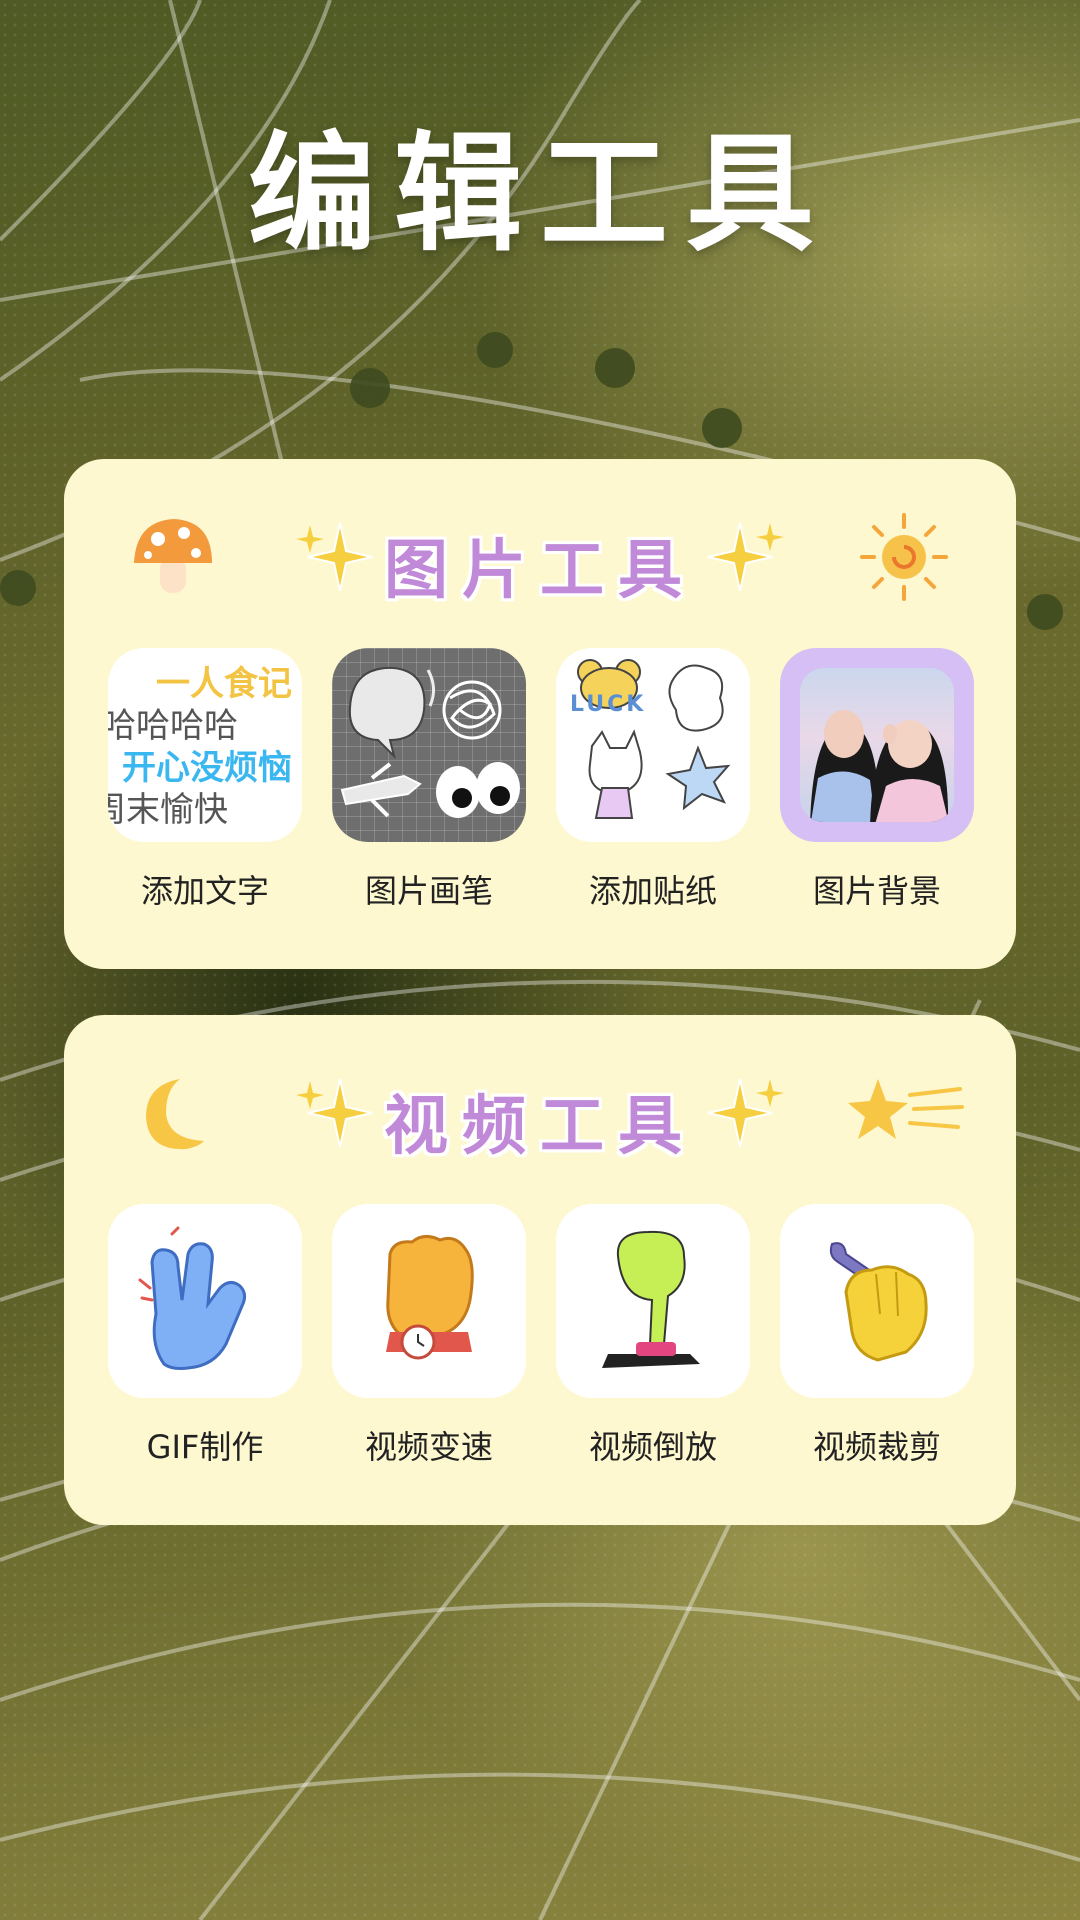 Image resolution: width=1080 pixels, height=1920 pixels. Describe the element at coordinates (541, 1335) in the screenshot. I see `video-tools-grid: GIF制作 视频变速 视频倒放 视频裁剪` at that location.